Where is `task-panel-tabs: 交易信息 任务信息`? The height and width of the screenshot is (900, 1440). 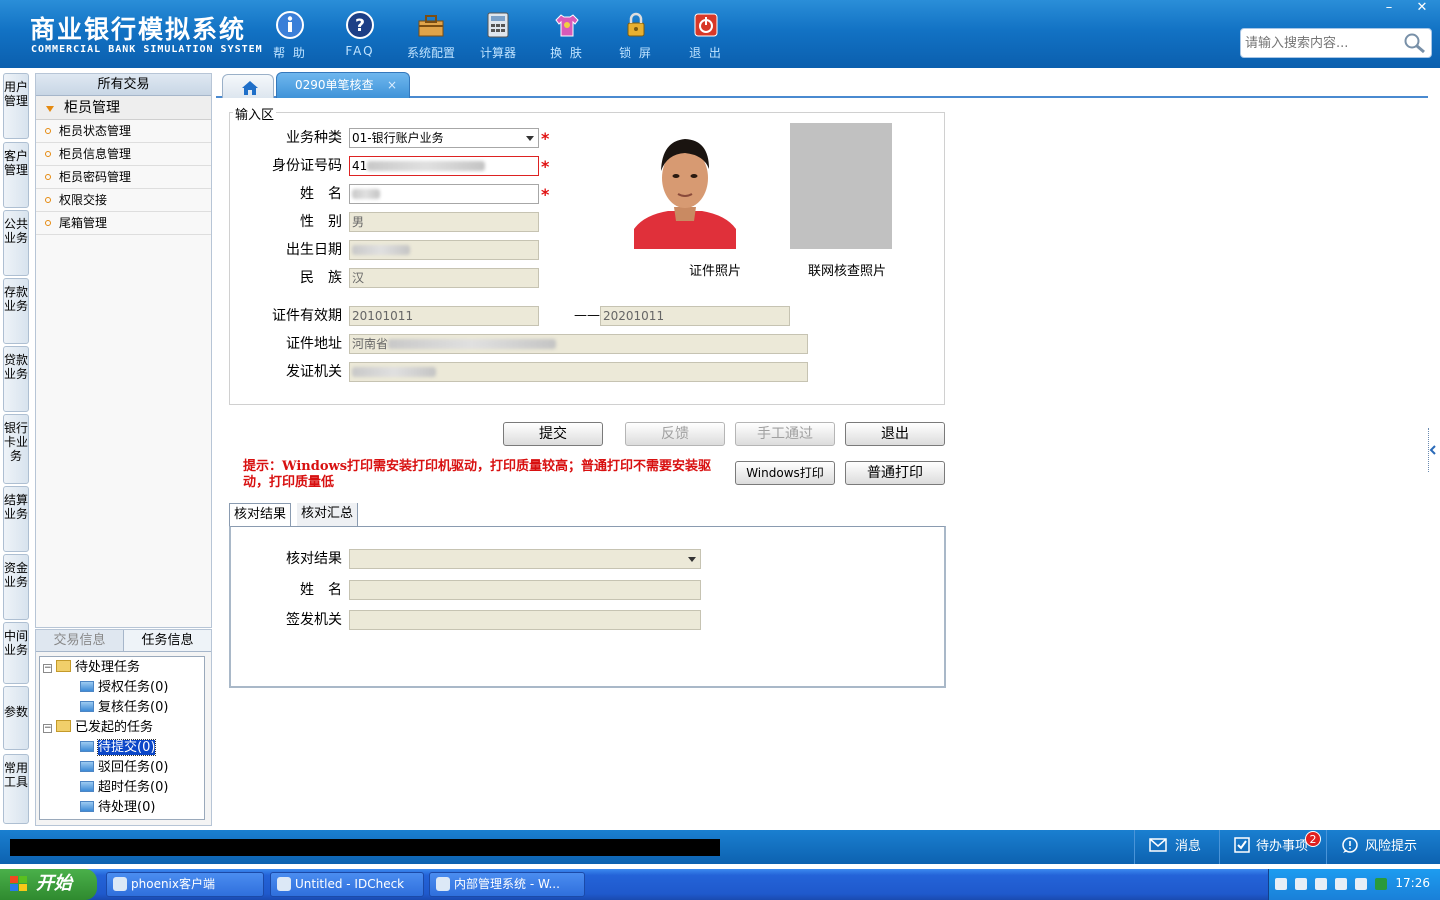
task-panel-tabs: 交易信息 任务信息 is located at coordinates (123, 641).